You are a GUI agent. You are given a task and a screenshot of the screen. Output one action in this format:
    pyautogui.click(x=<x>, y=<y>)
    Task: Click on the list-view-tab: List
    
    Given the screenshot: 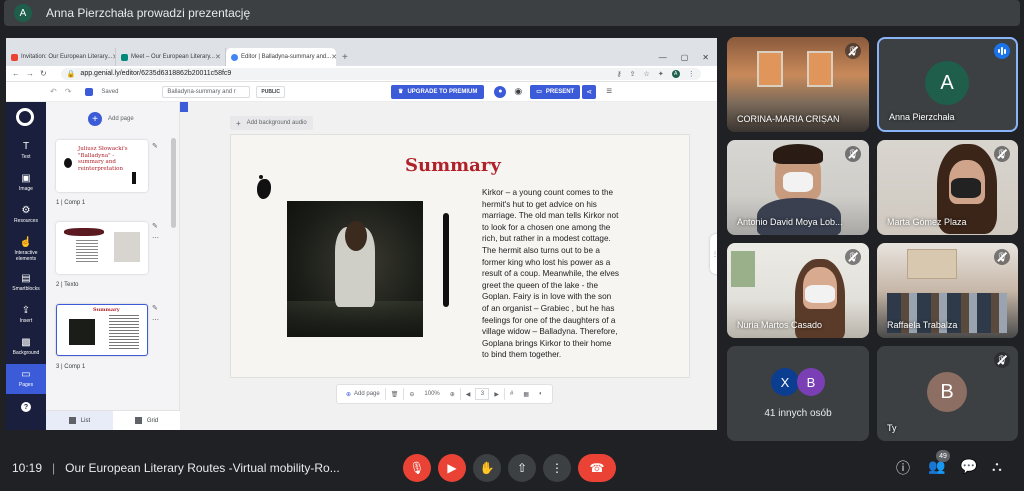 What is the action you would take?
    pyautogui.click(x=79, y=420)
    